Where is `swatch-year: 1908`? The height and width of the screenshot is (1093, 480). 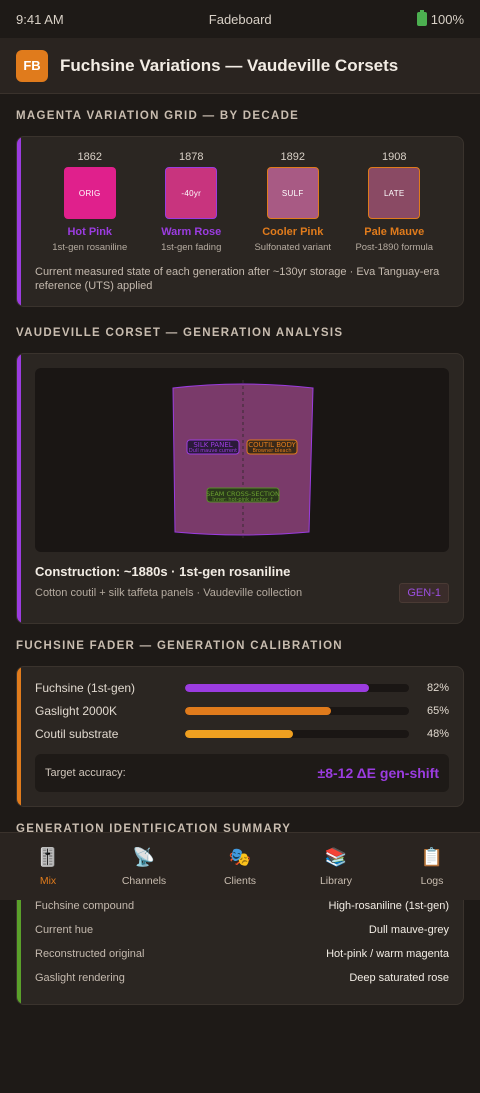
swatch-year: 1908 is located at coordinates (394, 157).